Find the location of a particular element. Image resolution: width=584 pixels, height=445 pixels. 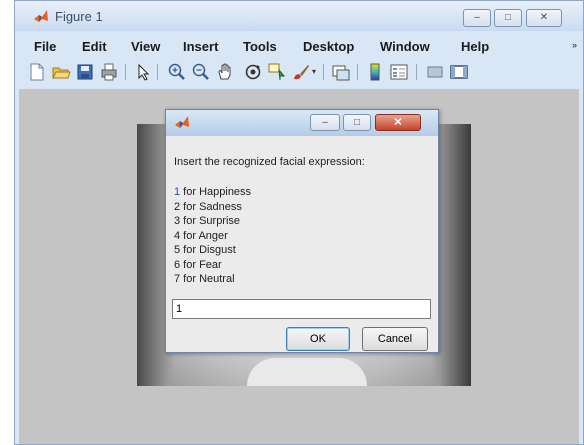

maximize-button: □ is located at coordinates (508, 18).